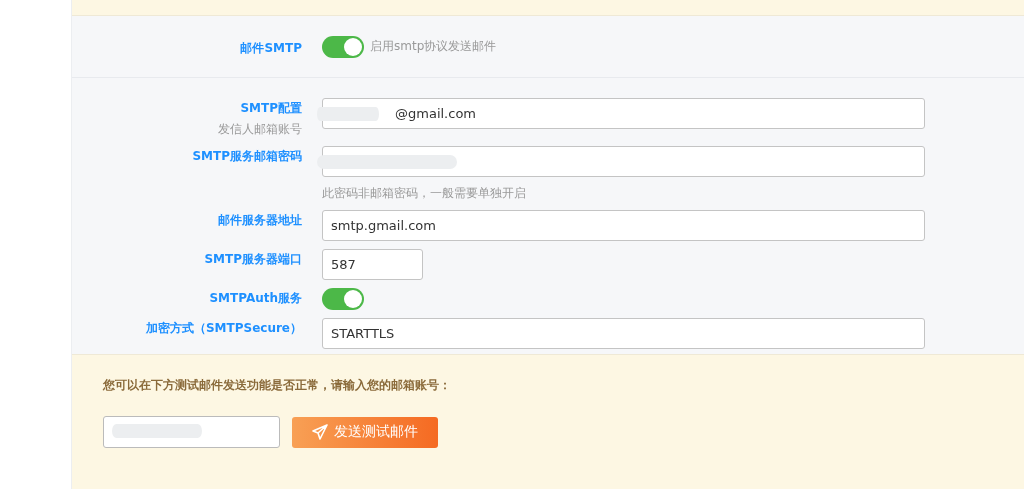 The width and height of the screenshot is (1024, 489). What do you see at coordinates (271, 47) in the screenshot?
I see `field-label: 邮件SMTP` at bounding box center [271, 47].